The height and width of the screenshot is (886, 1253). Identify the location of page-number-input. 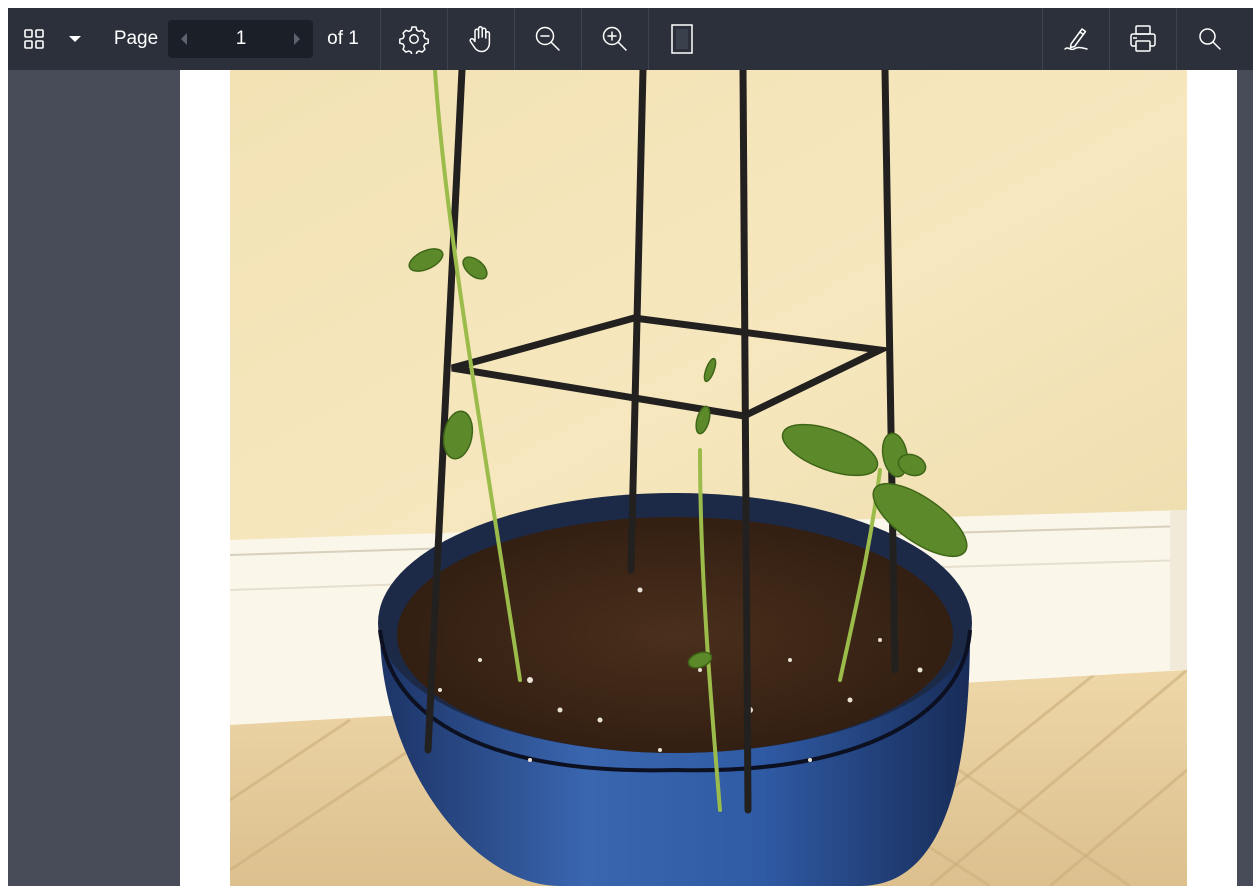
(241, 39).